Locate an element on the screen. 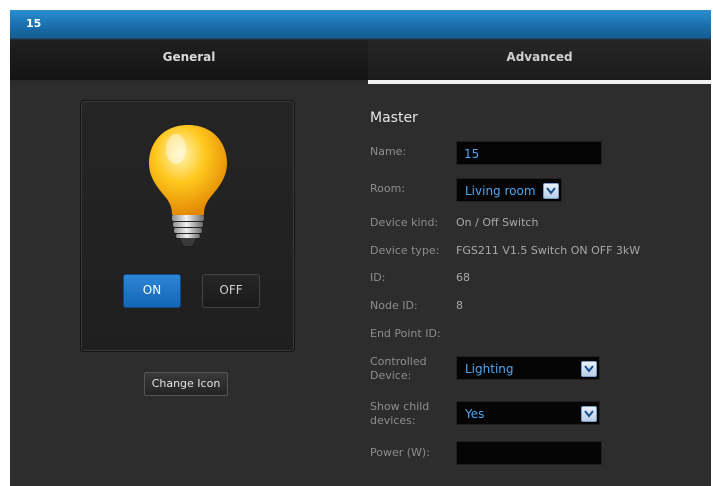  controlled-device-label-line2: Device: is located at coordinates (391, 375).